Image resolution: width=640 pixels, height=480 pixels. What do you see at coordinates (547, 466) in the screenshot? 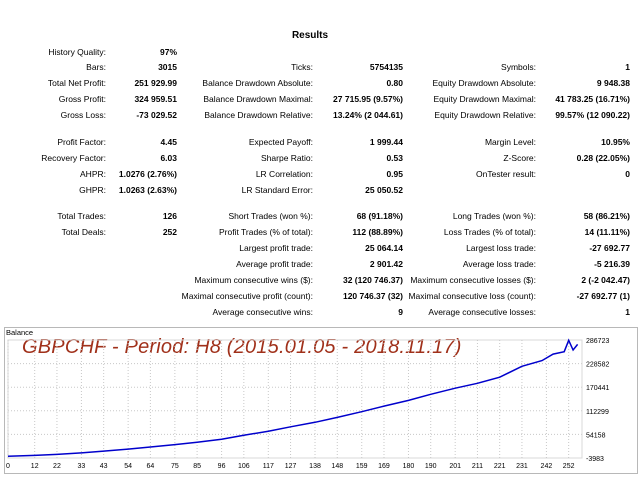
I see `x-tick-label: 242` at bounding box center [547, 466].